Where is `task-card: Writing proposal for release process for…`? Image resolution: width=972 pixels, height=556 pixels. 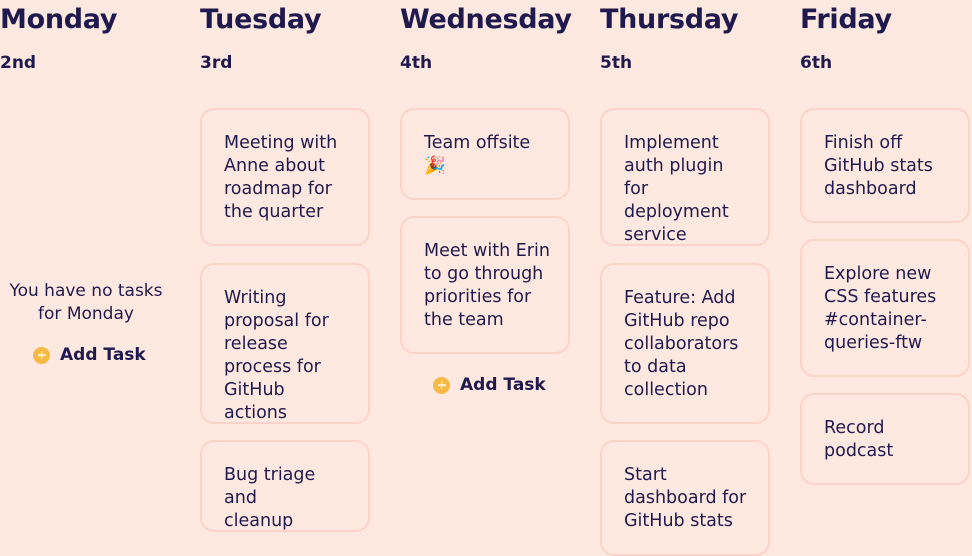 task-card: Writing proposal for release process for… is located at coordinates (285, 343).